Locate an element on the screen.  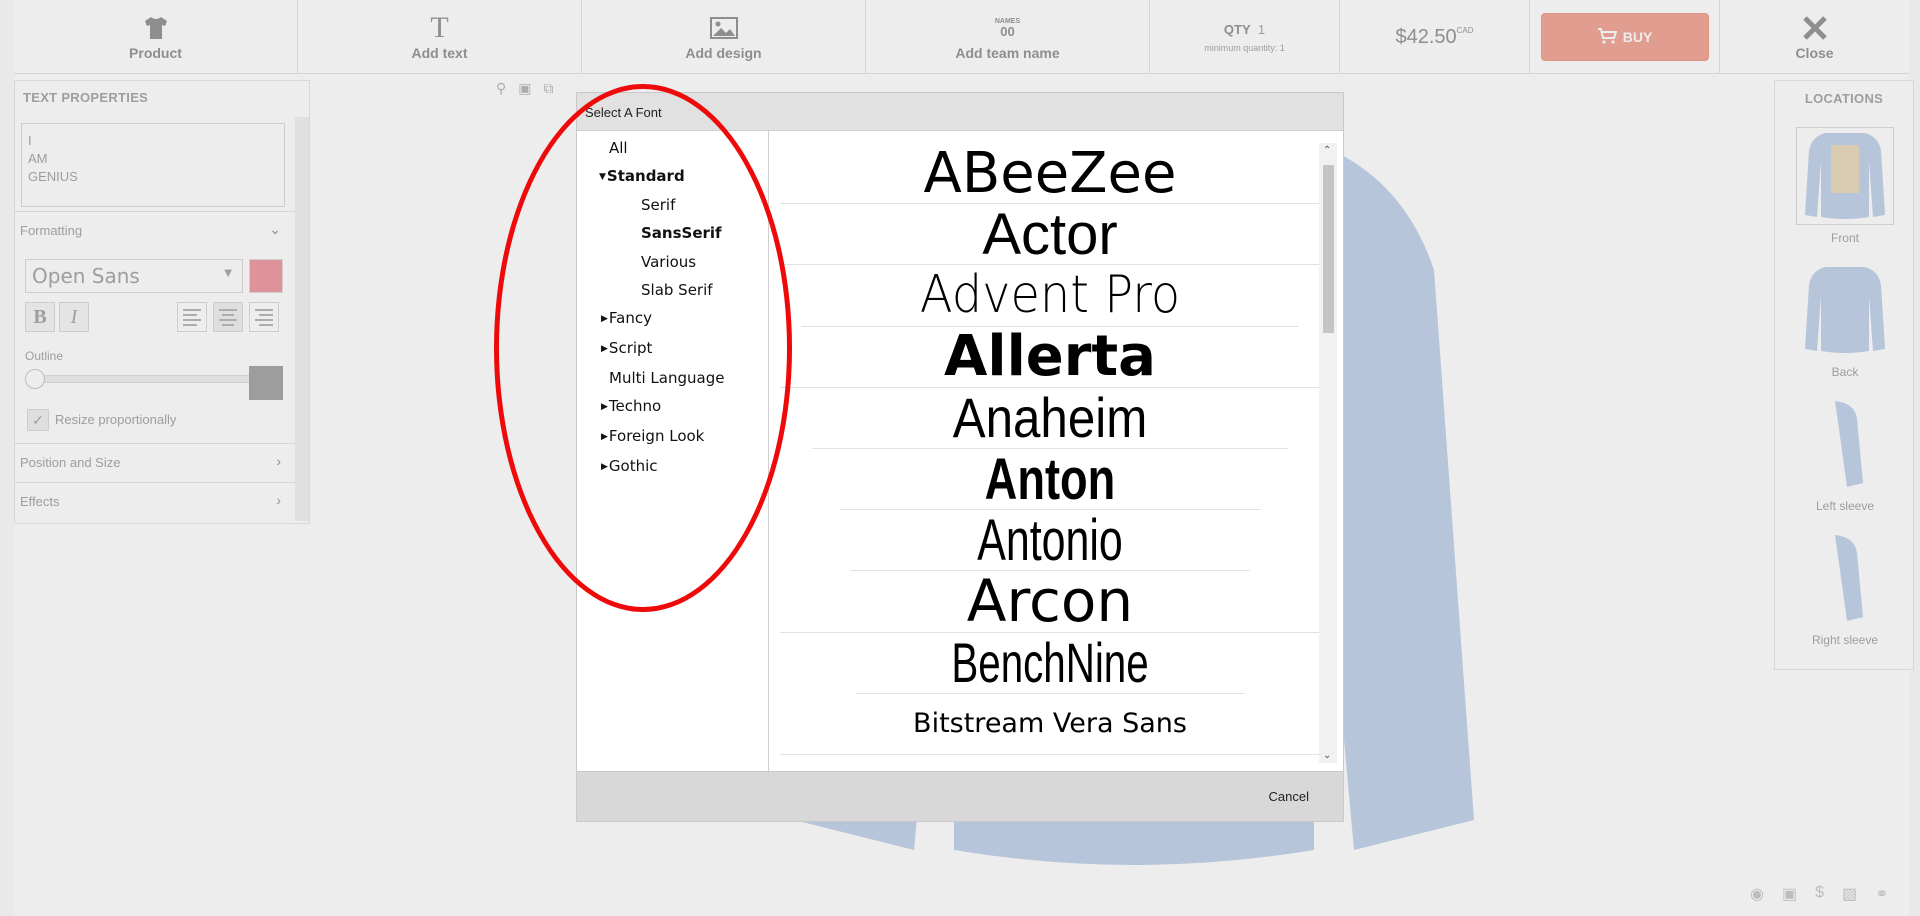
category-sansserif: SansSerif is located at coordinates (681, 233).